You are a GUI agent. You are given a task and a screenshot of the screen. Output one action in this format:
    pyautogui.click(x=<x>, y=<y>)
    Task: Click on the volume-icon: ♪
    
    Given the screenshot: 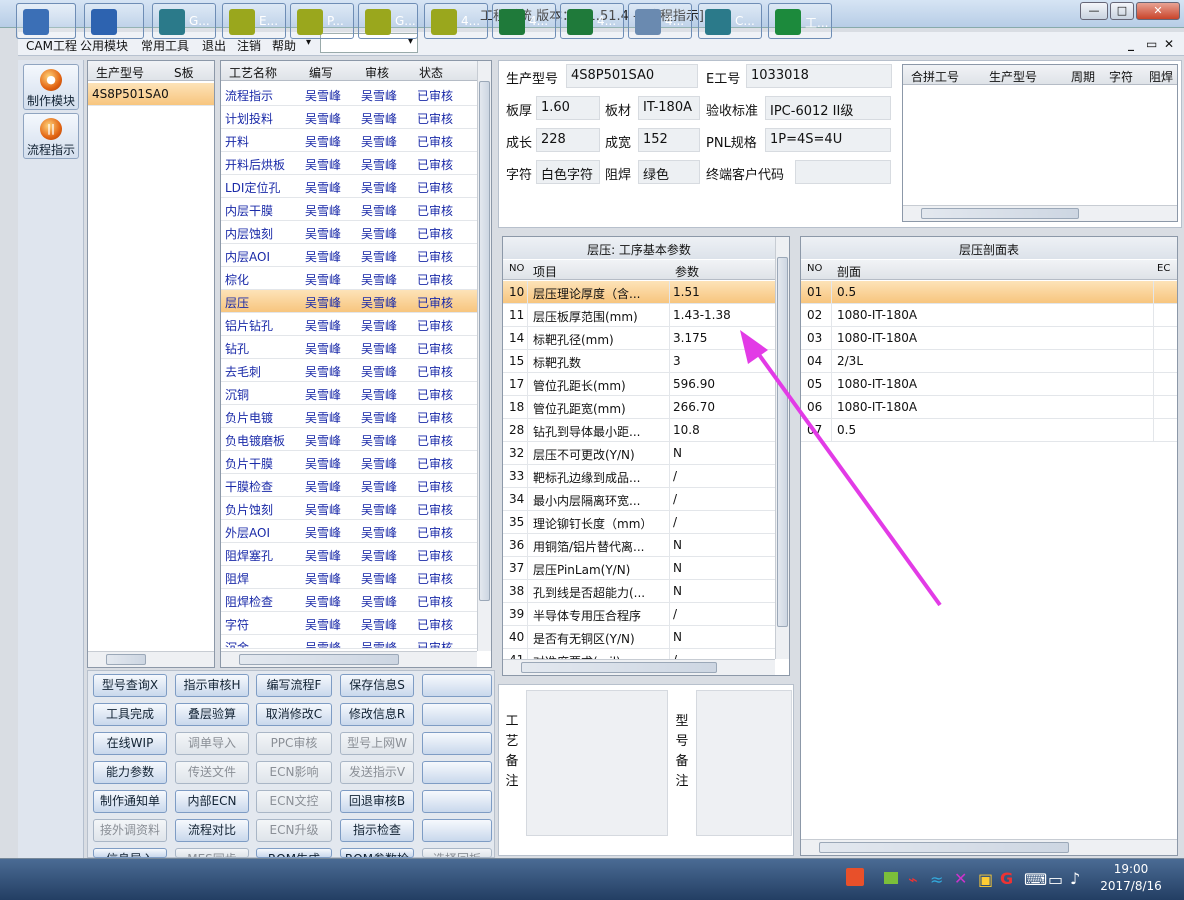 What is the action you would take?
    pyautogui.click(x=1075, y=878)
    